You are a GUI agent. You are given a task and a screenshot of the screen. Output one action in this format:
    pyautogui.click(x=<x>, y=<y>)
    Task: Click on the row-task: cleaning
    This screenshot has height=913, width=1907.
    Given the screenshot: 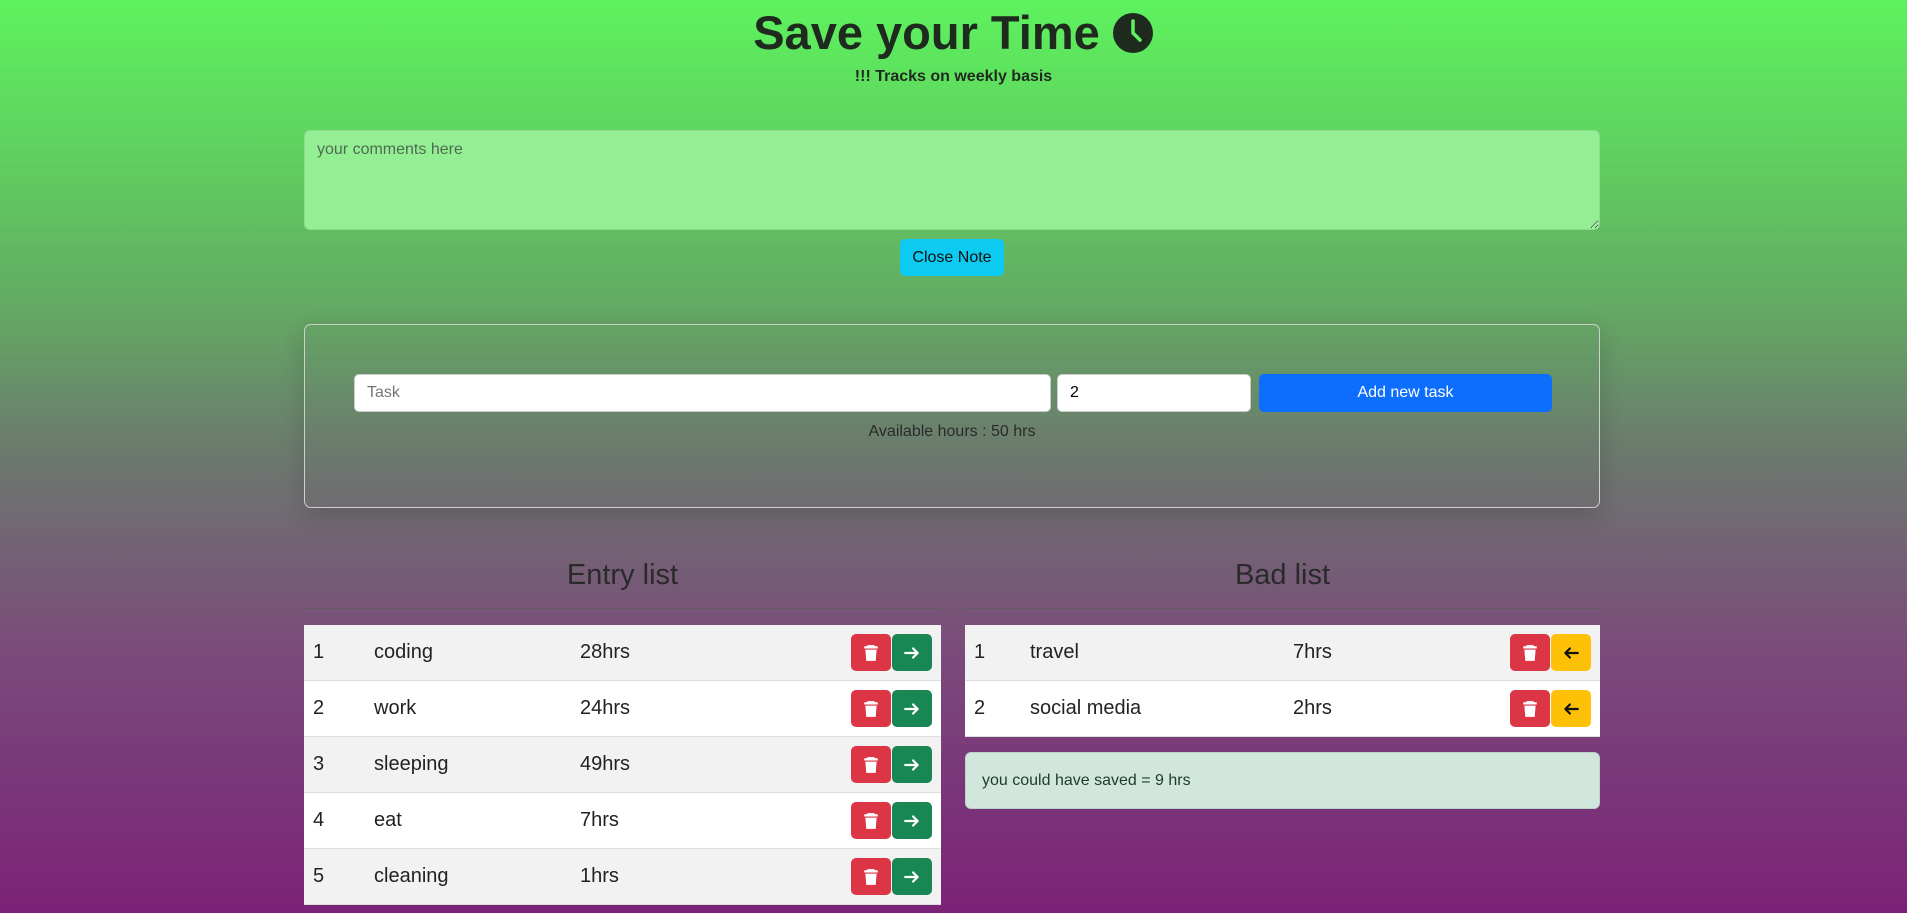 What is the action you would take?
    pyautogui.click(x=411, y=876)
    